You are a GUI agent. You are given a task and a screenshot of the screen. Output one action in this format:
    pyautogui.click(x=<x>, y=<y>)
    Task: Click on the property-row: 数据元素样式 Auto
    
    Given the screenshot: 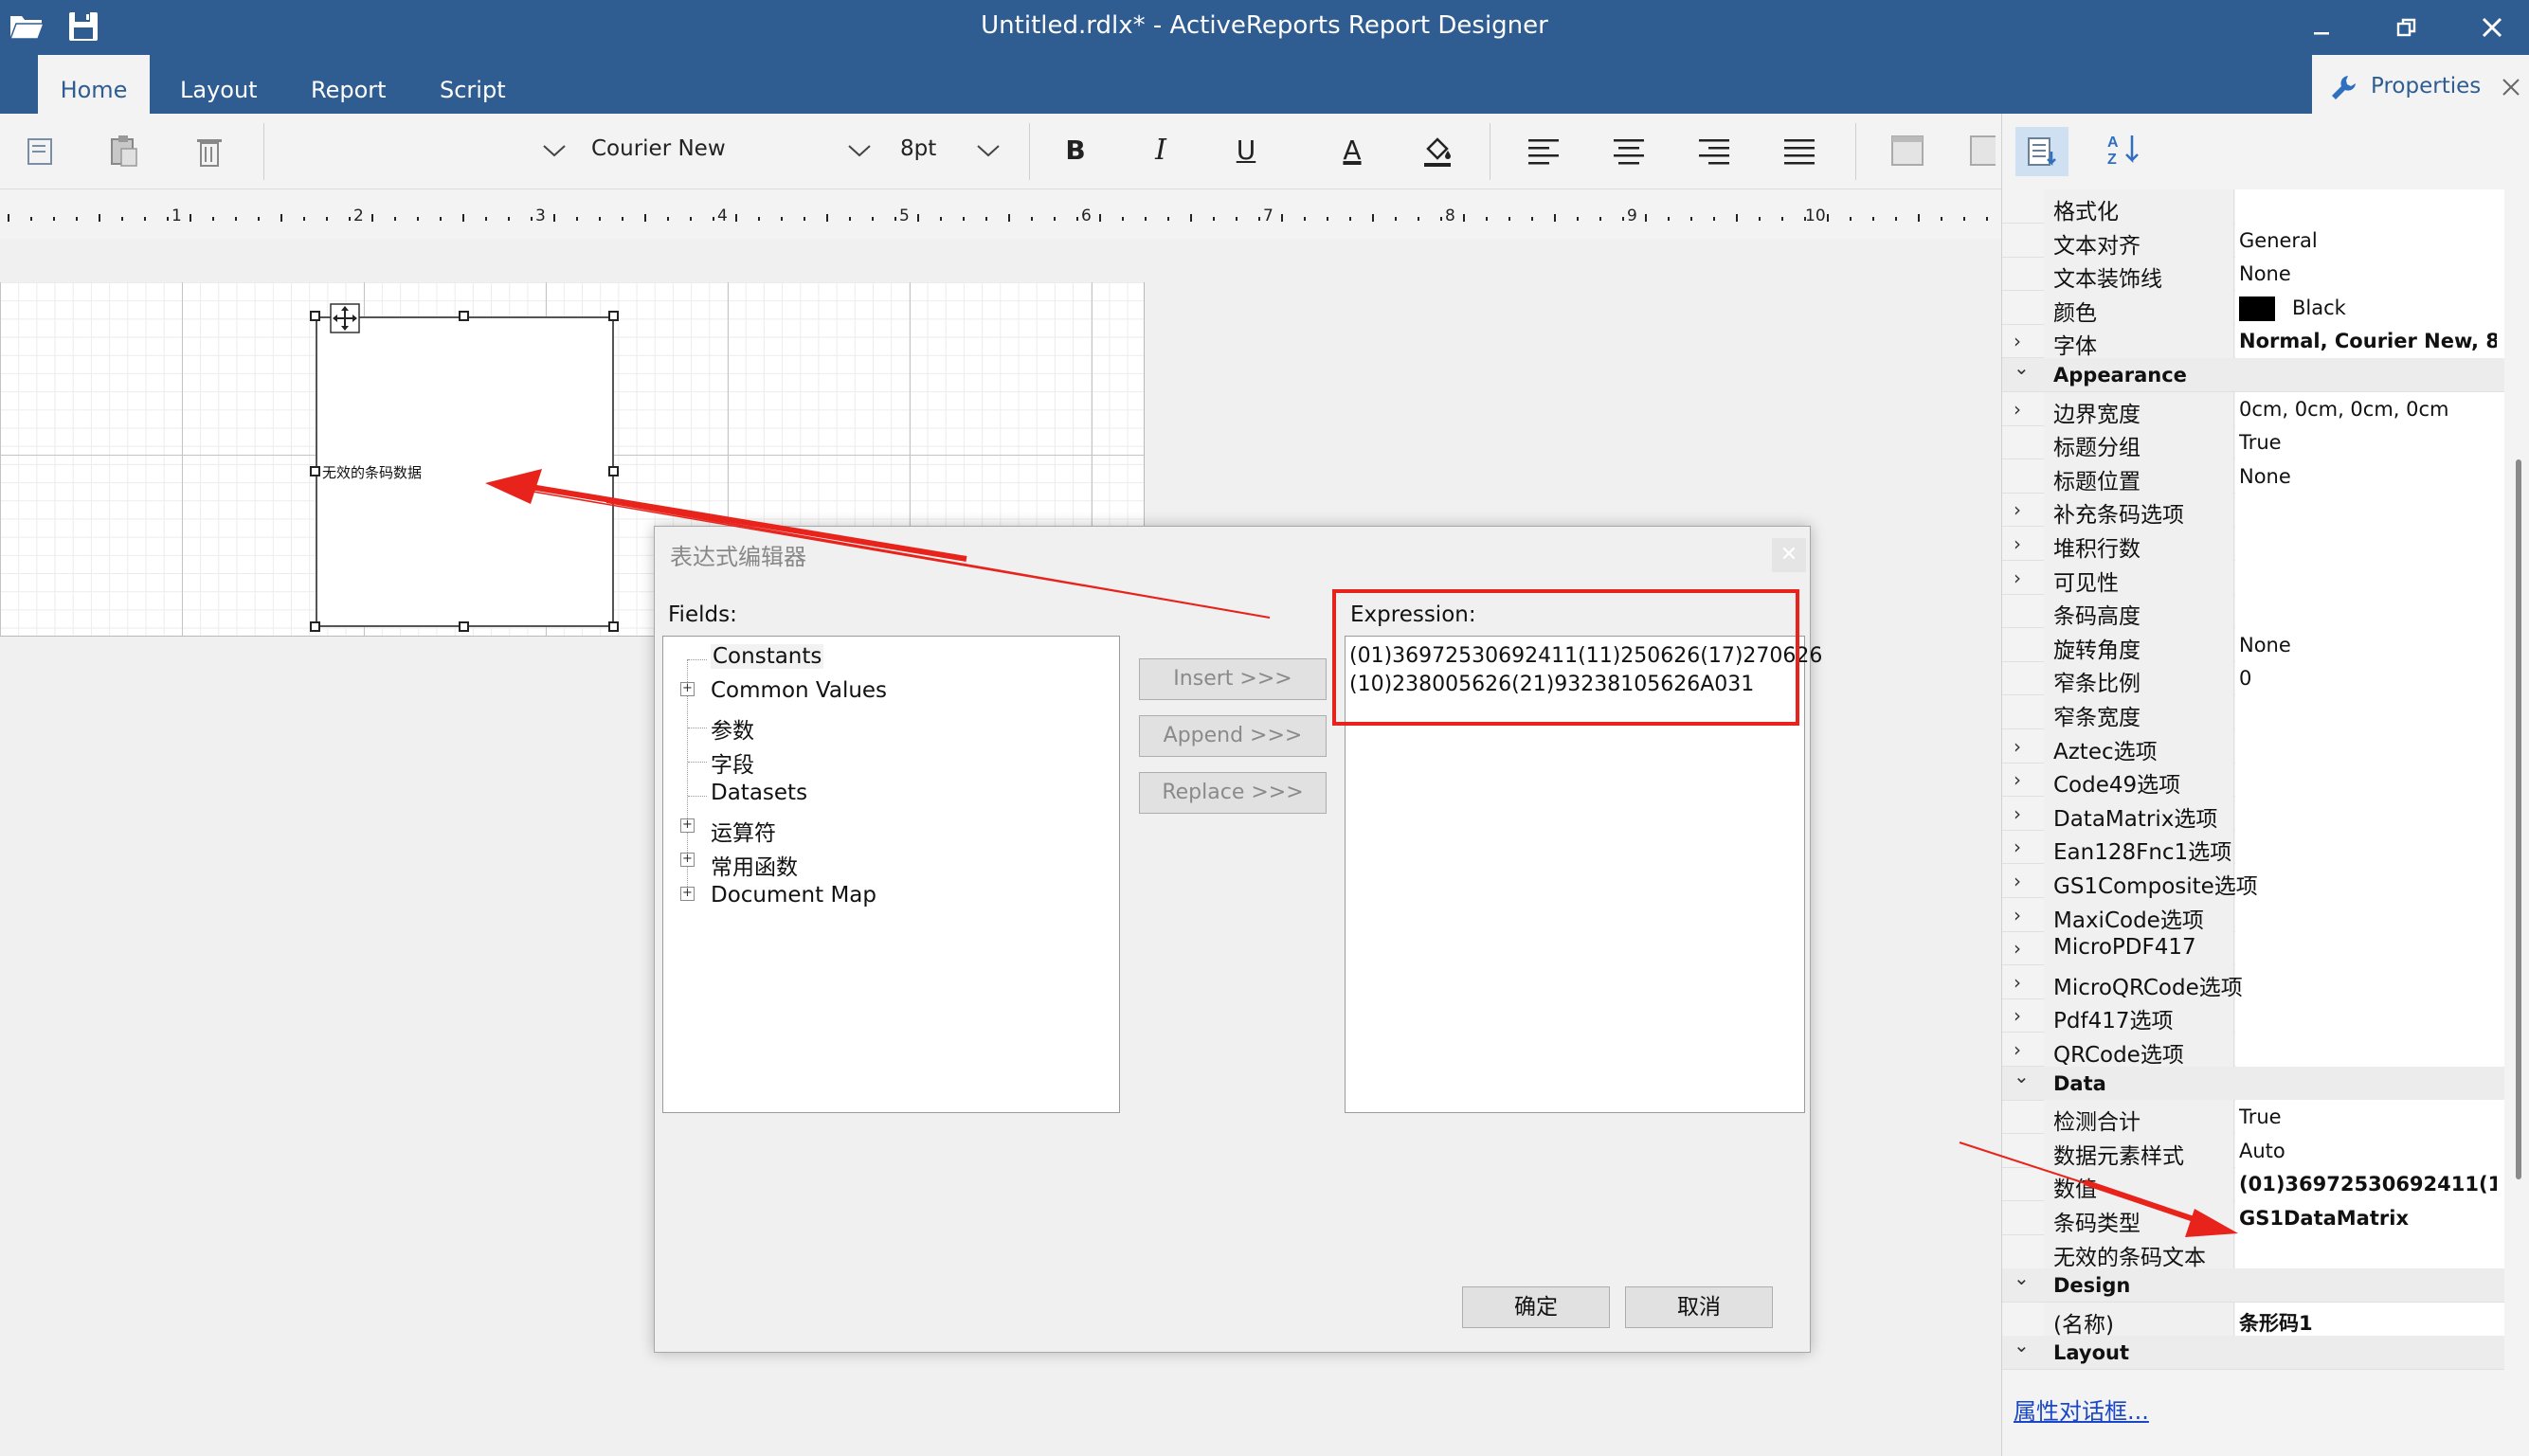 What is the action you would take?
    pyautogui.click(x=2253, y=1151)
    